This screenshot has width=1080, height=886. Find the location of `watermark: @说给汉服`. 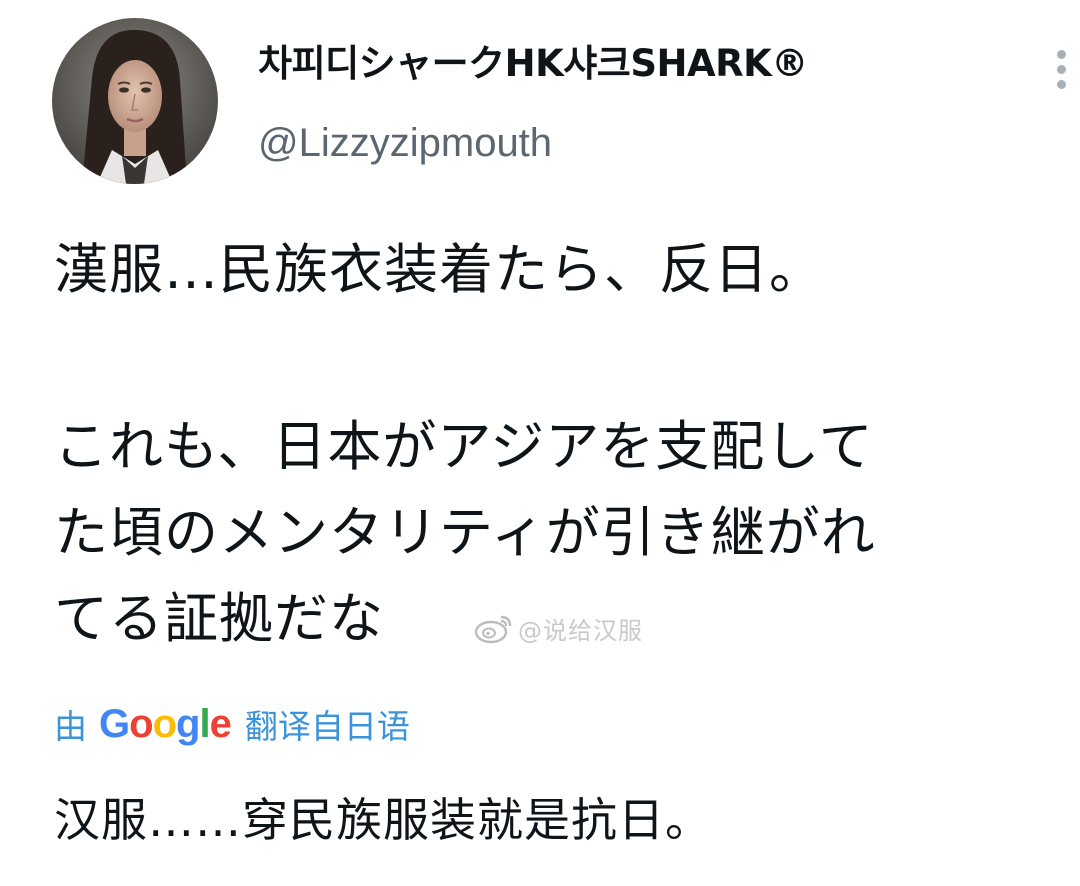

watermark: @说给汉服 is located at coordinates (558, 628).